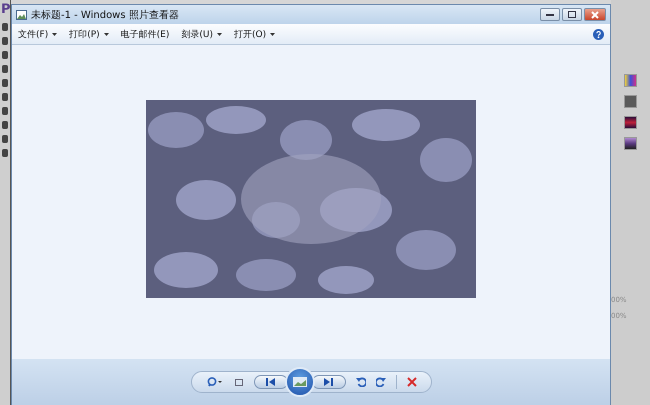  I want to click on previous-button, so click(271, 382).